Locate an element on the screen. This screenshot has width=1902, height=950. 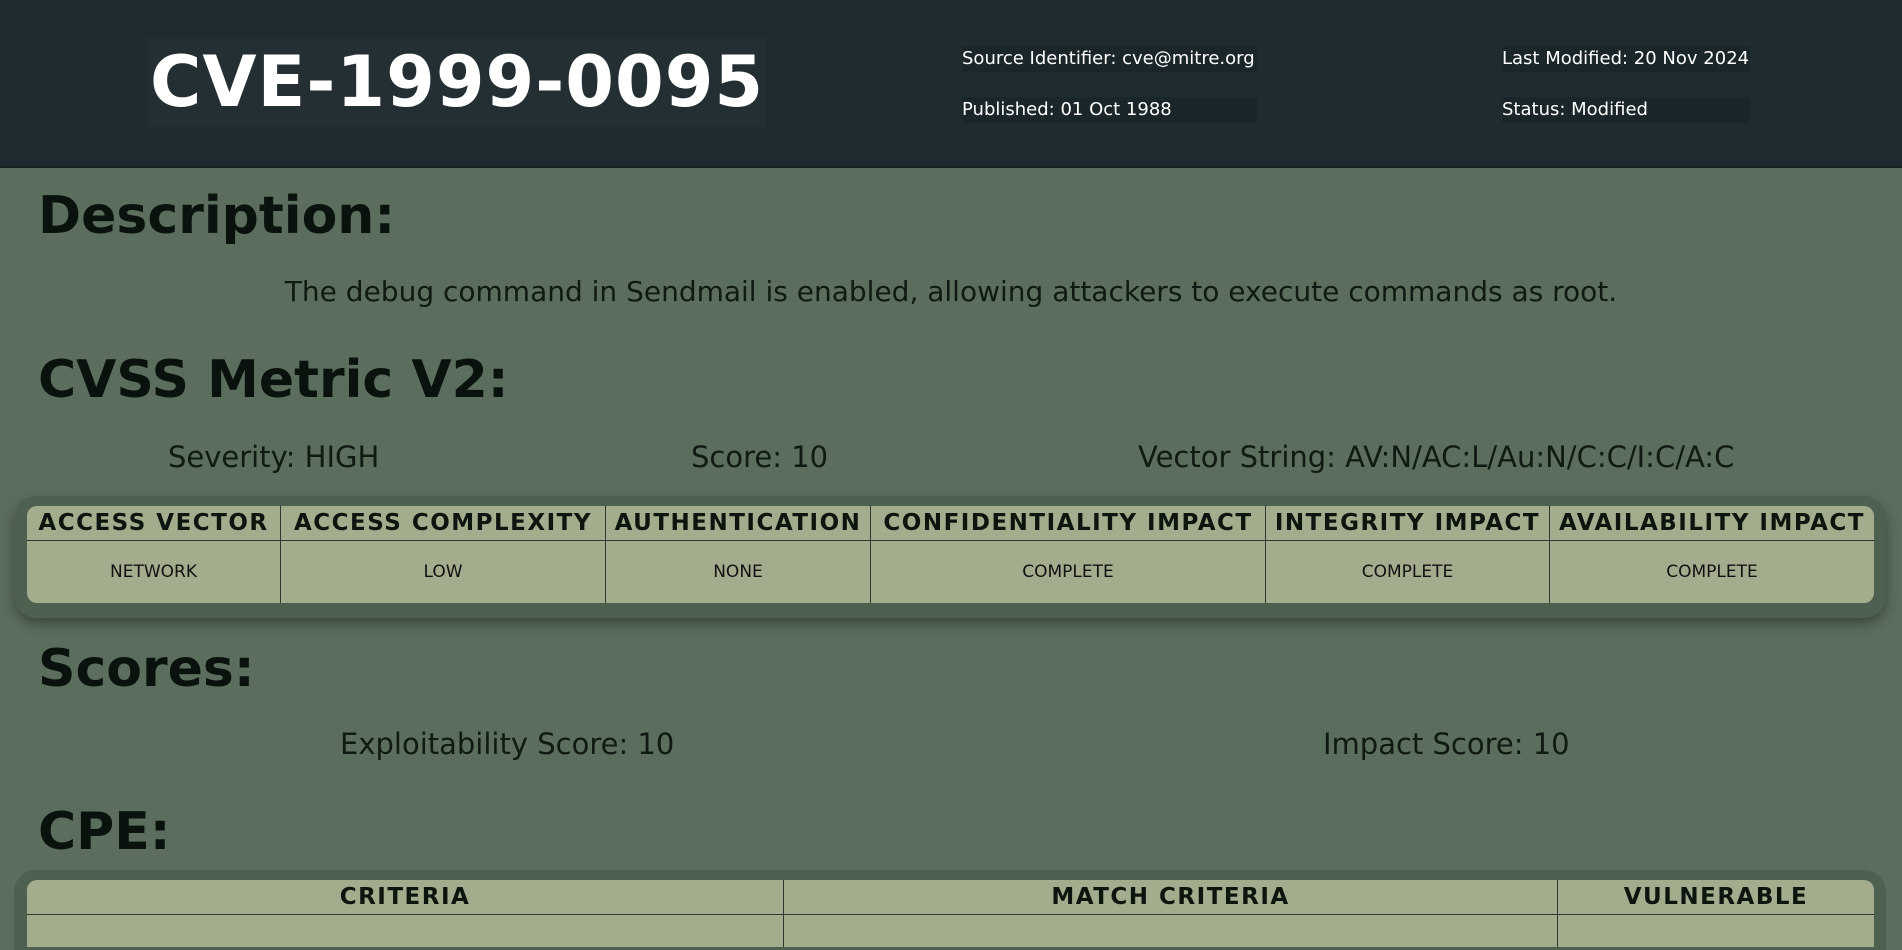
access-complexity-value: LOW is located at coordinates (443, 571).